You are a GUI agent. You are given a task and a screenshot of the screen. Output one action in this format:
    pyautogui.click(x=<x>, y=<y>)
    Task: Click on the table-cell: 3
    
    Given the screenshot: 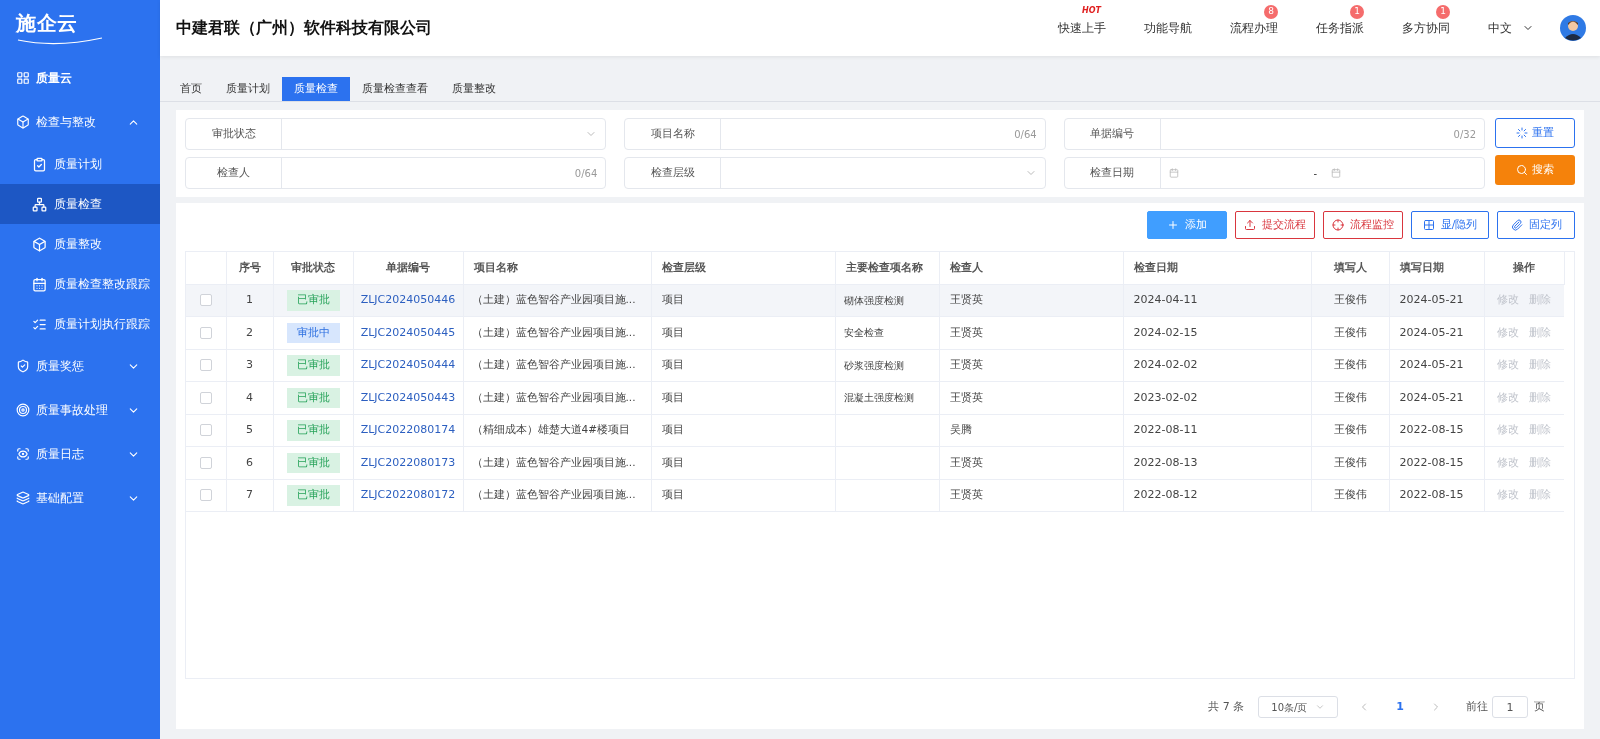 What is the action you would take?
    pyautogui.click(x=249, y=365)
    